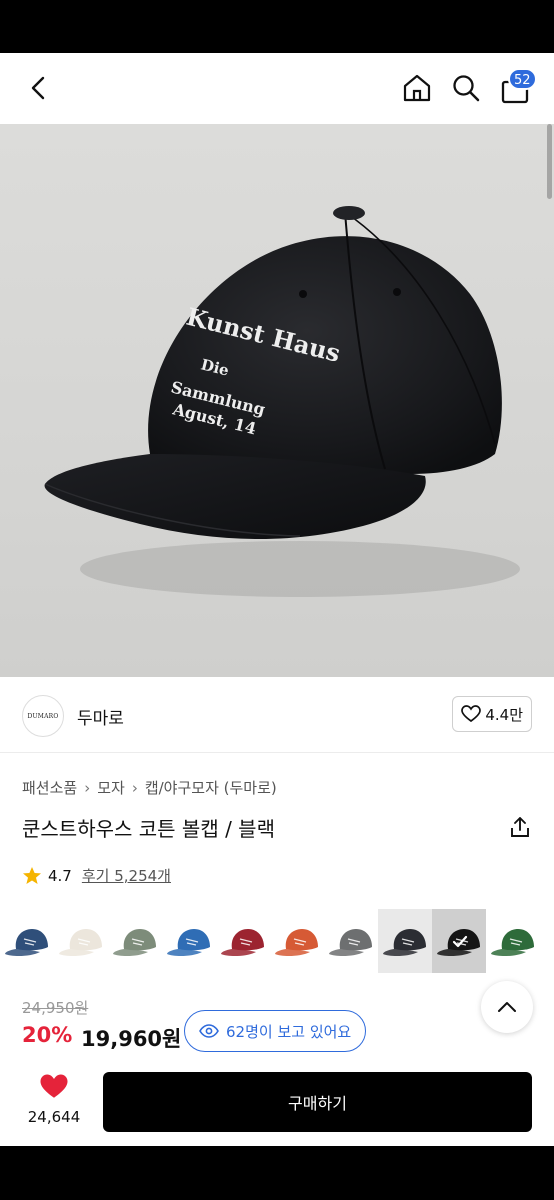 The height and width of the screenshot is (1200, 554). What do you see at coordinates (317, 1102) in the screenshot?
I see `buy-button: 구매하기` at bounding box center [317, 1102].